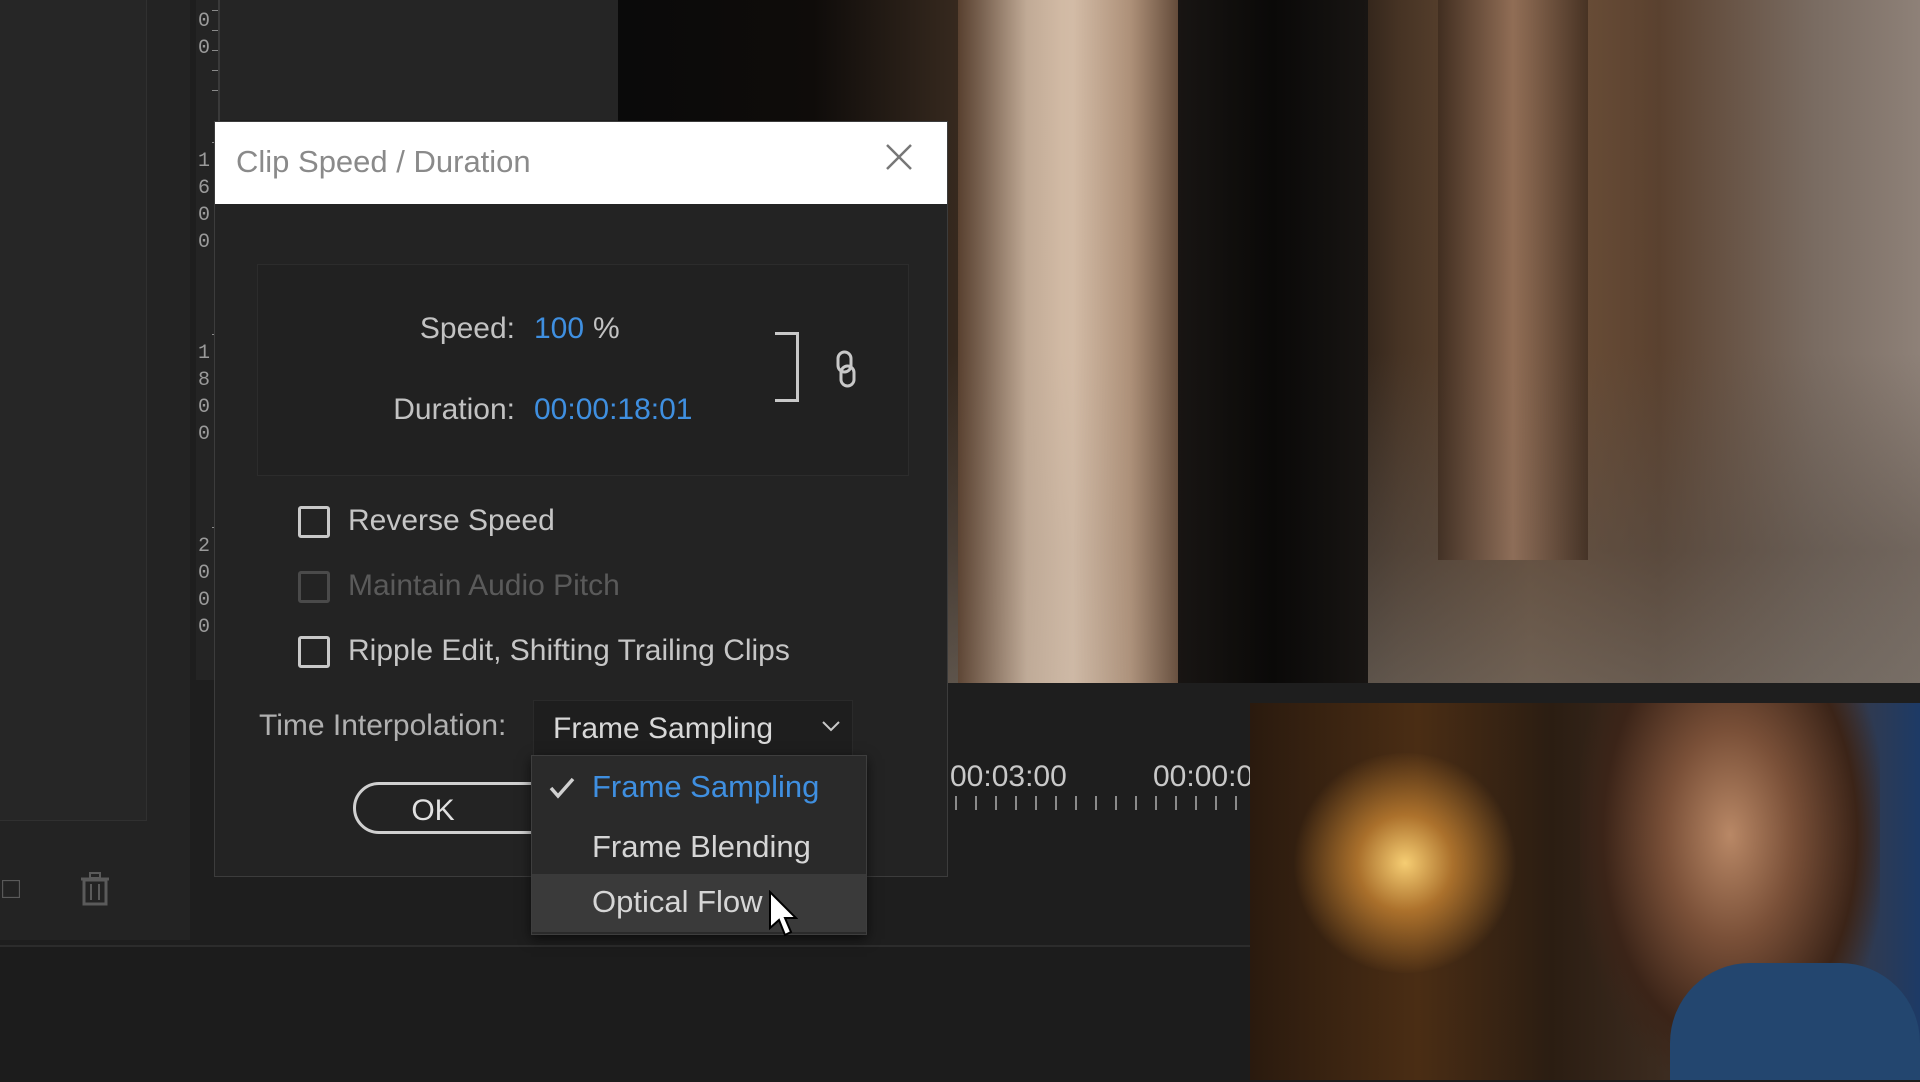  Describe the element at coordinates (1008, 776) in the screenshot. I see `timeline-timecode: 00:03:00` at that location.